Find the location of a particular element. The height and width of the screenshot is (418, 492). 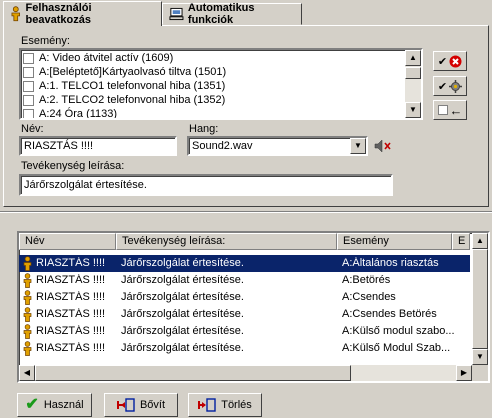

arrow-left-icon: ← is located at coordinates (456, 110).